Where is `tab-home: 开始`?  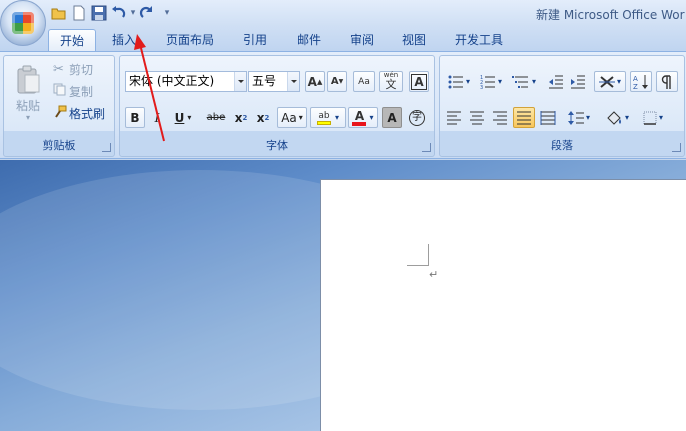 tab-home: 开始 is located at coordinates (72, 40).